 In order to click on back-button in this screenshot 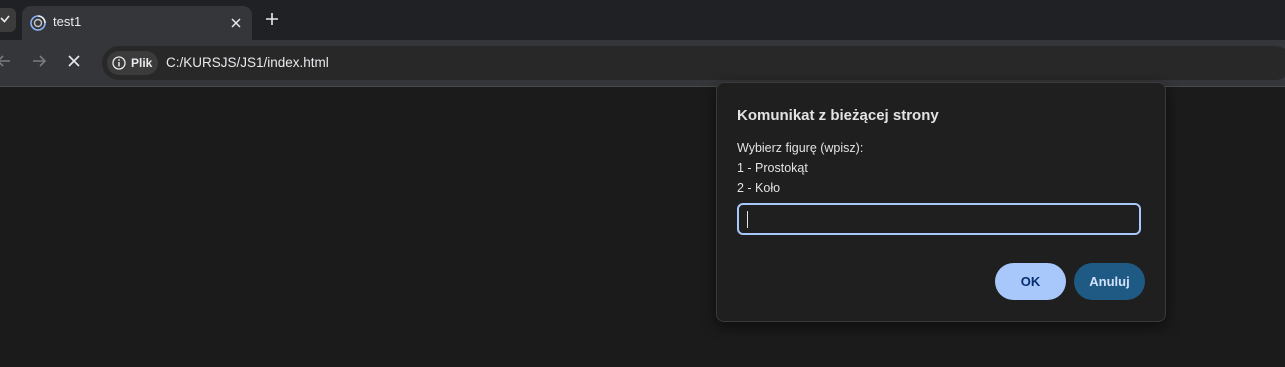, I will do `click(7, 63)`.